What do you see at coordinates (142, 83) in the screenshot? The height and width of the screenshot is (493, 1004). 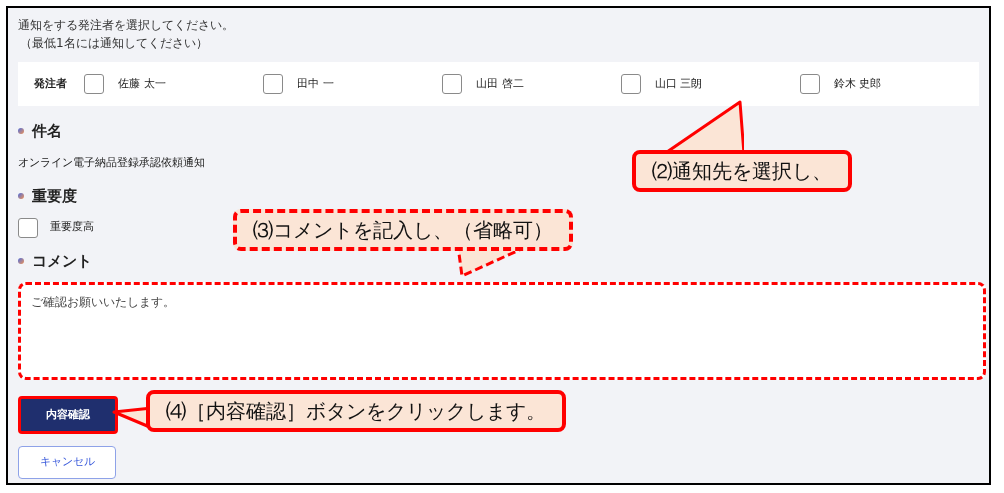 I see `checkbox-label: 佐藤 太一` at bounding box center [142, 83].